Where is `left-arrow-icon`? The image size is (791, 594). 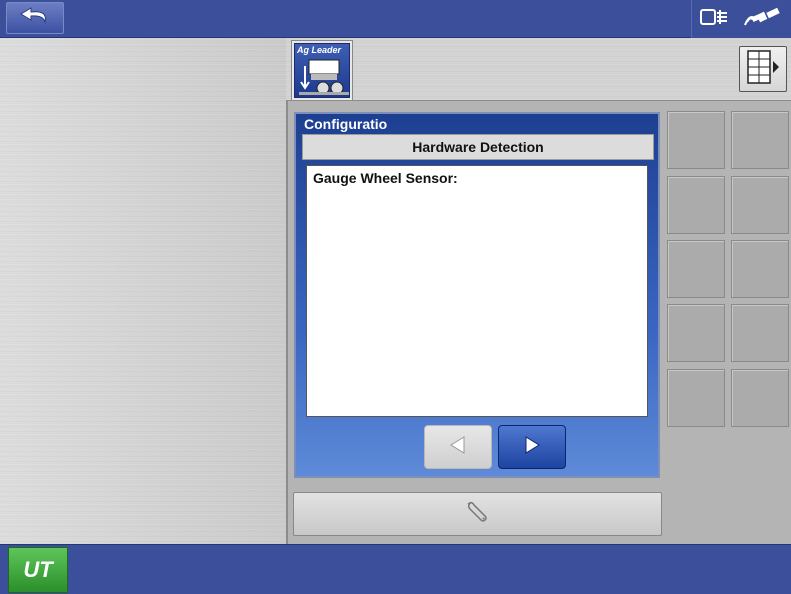 left-arrow-icon is located at coordinates (458, 447).